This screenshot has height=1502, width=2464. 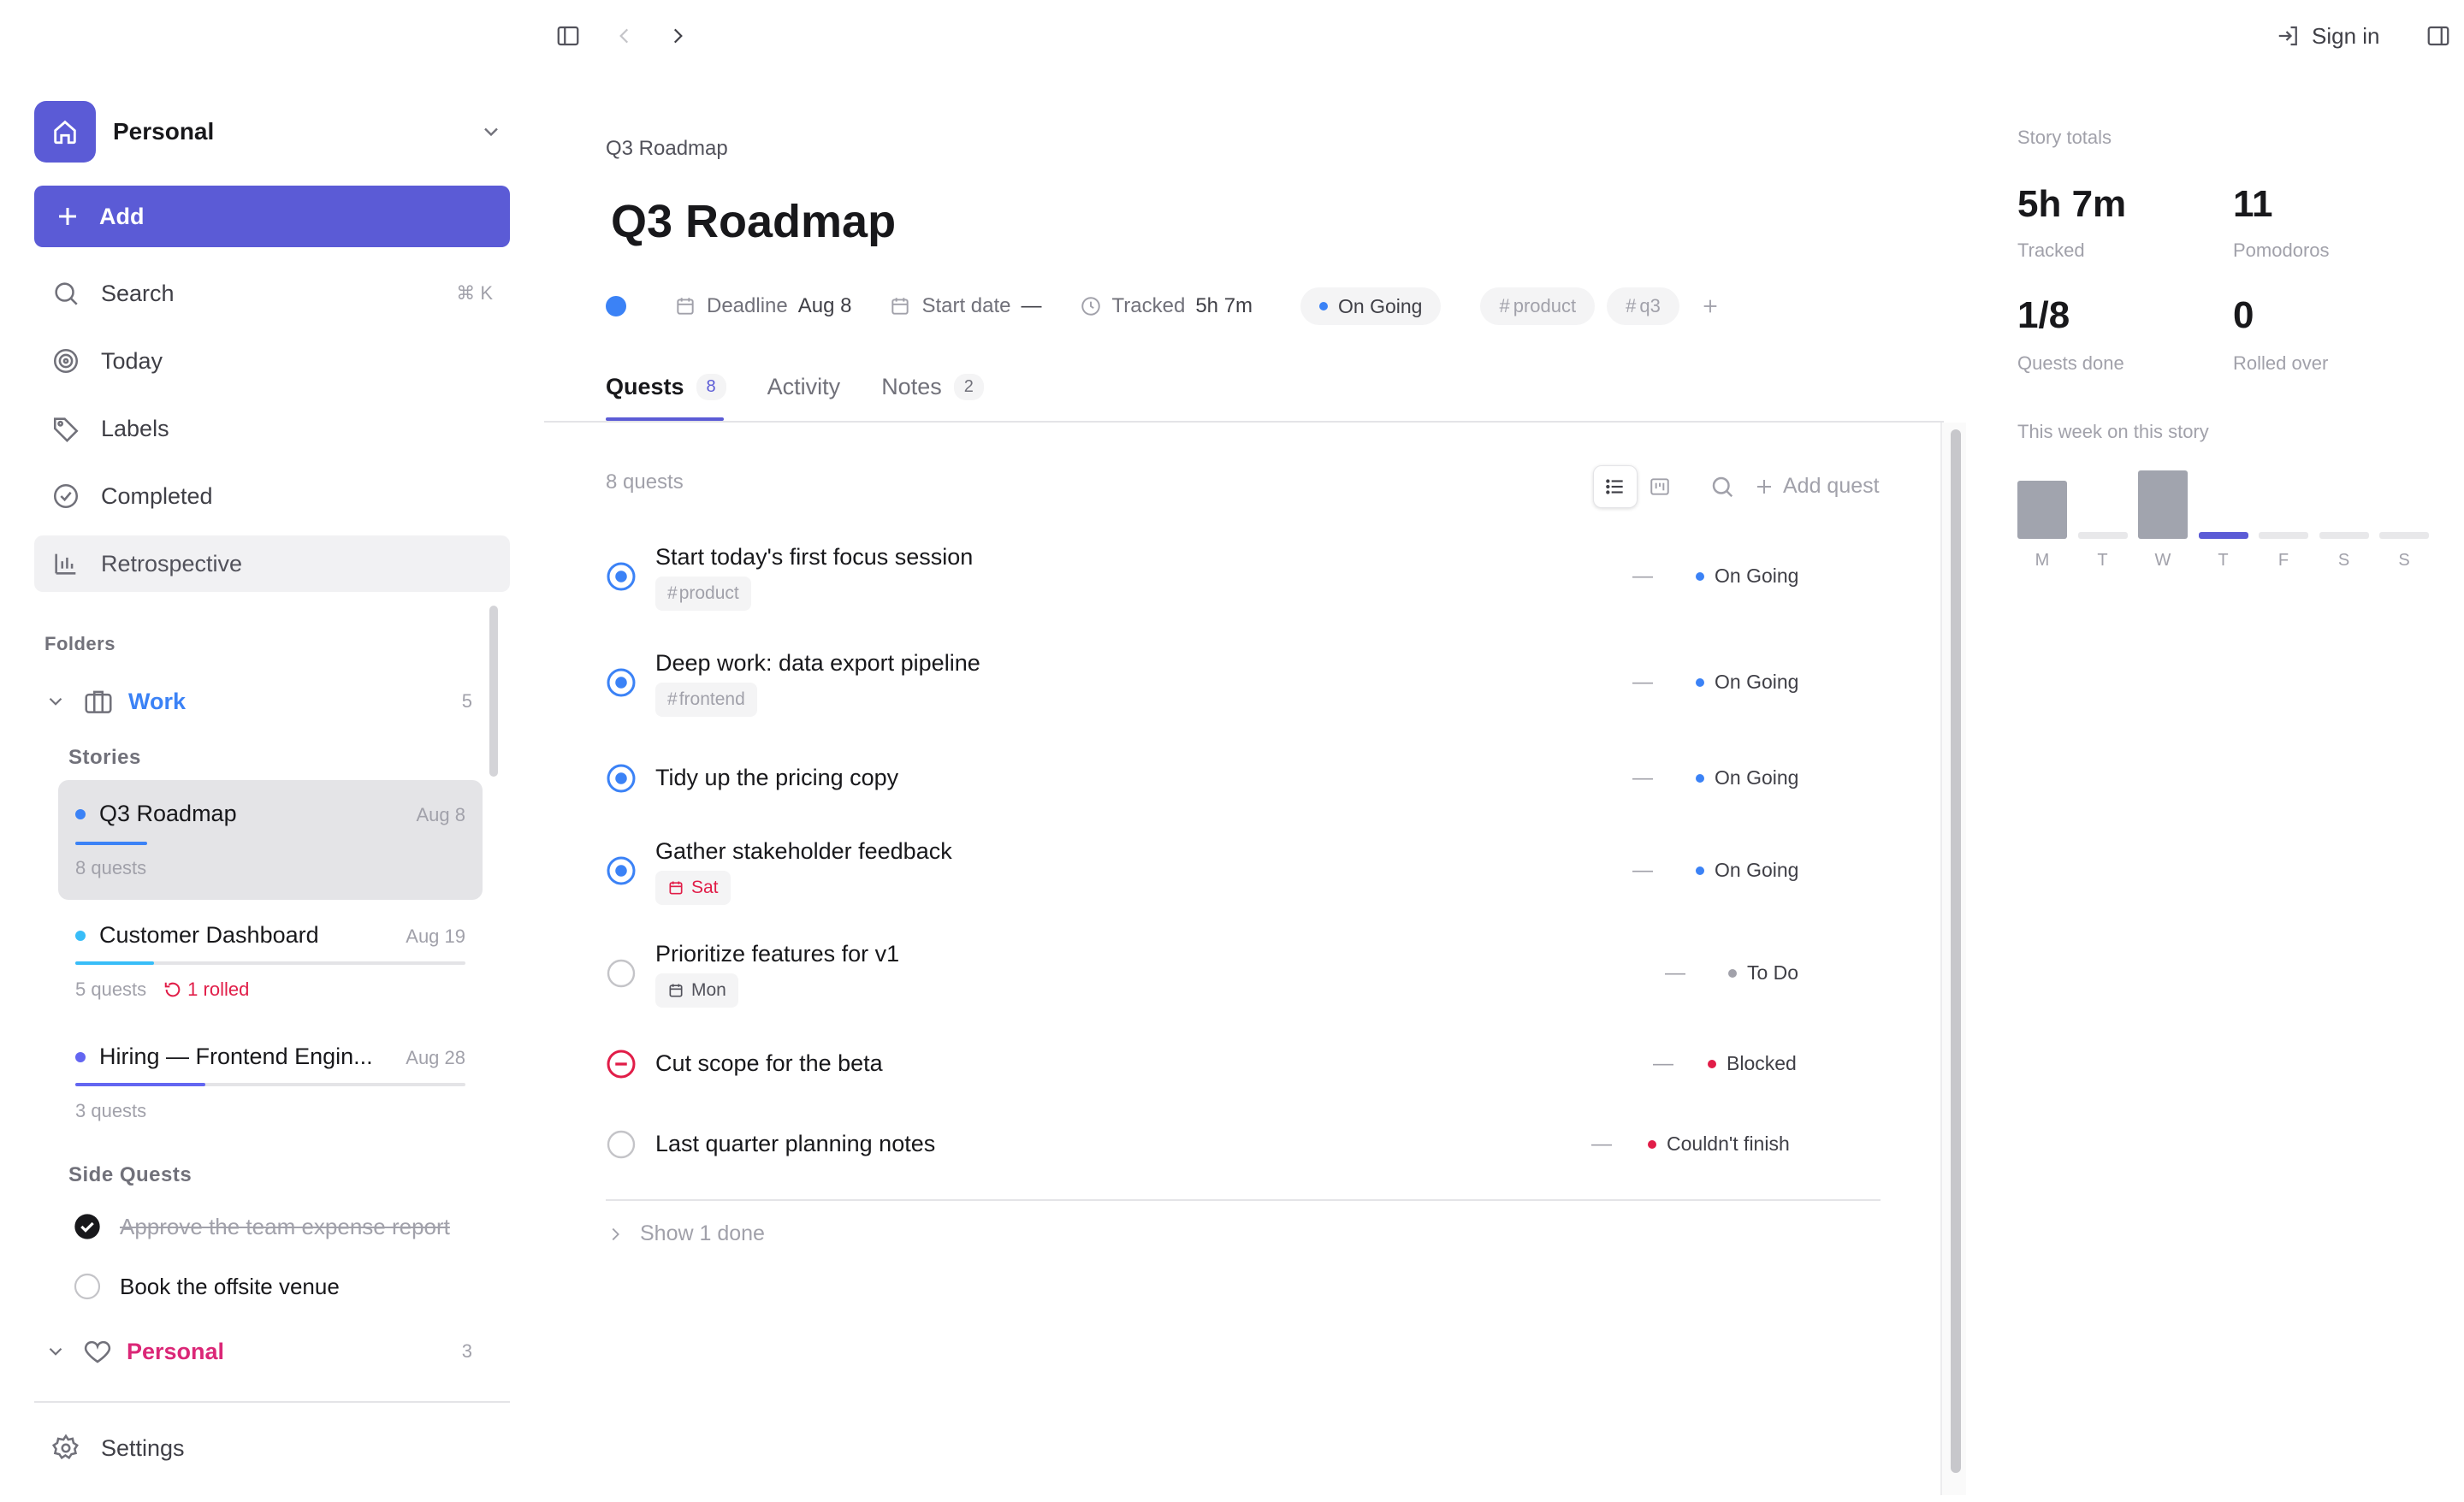 What do you see at coordinates (777, 954) in the screenshot?
I see `quest-title: Prioritize features for v1` at bounding box center [777, 954].